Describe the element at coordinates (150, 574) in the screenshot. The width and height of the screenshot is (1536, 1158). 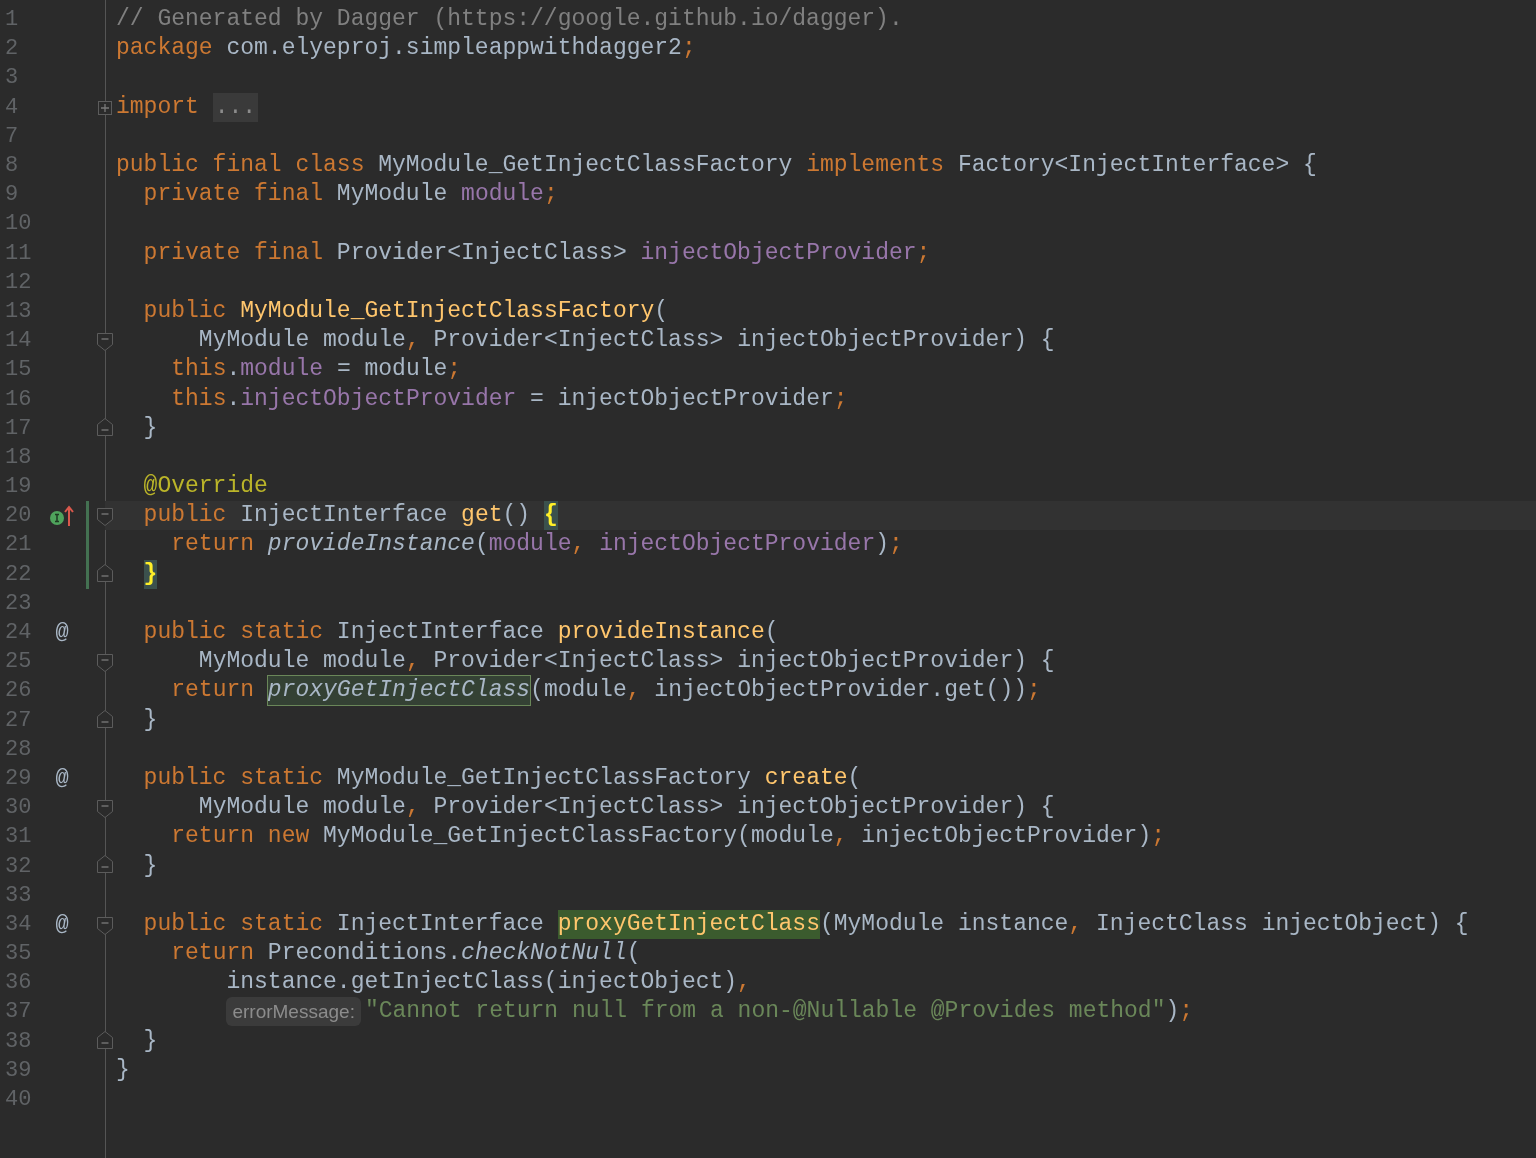
I see `matched-brace: }` at that location.